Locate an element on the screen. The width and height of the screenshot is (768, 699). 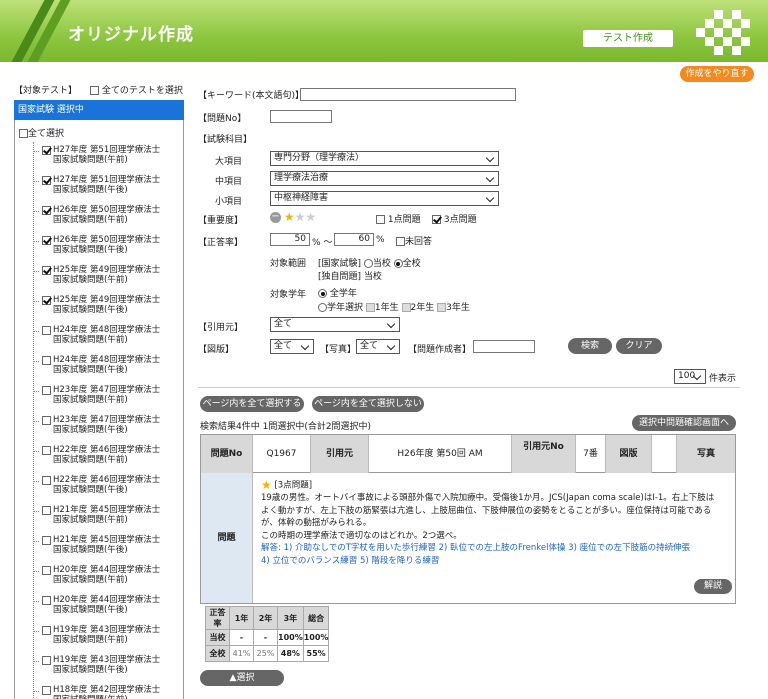
exam-tree-item: H22年度 第46回理学療法士 国家試験問題(午後) is located at coordinates (108, 486).